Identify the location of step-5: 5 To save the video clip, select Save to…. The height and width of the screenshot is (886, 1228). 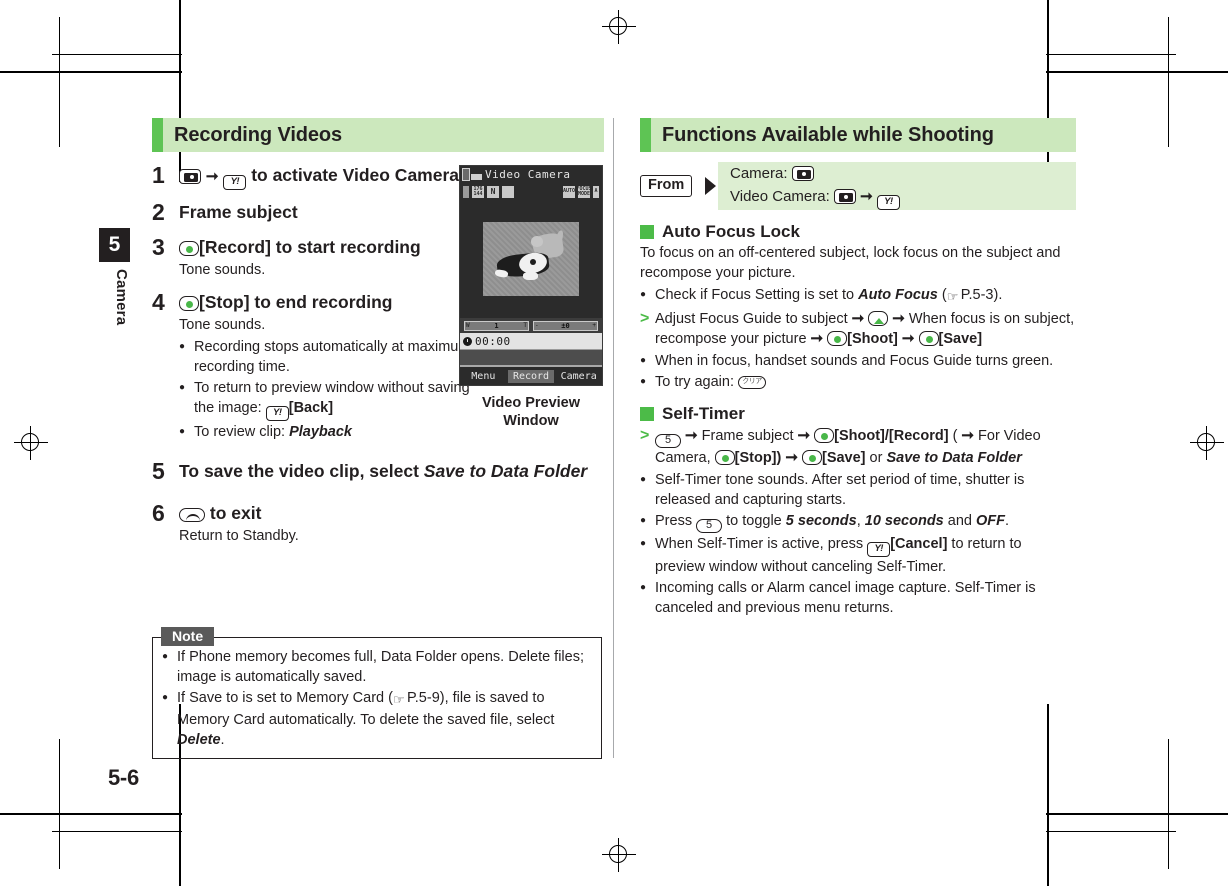
(378, 471).